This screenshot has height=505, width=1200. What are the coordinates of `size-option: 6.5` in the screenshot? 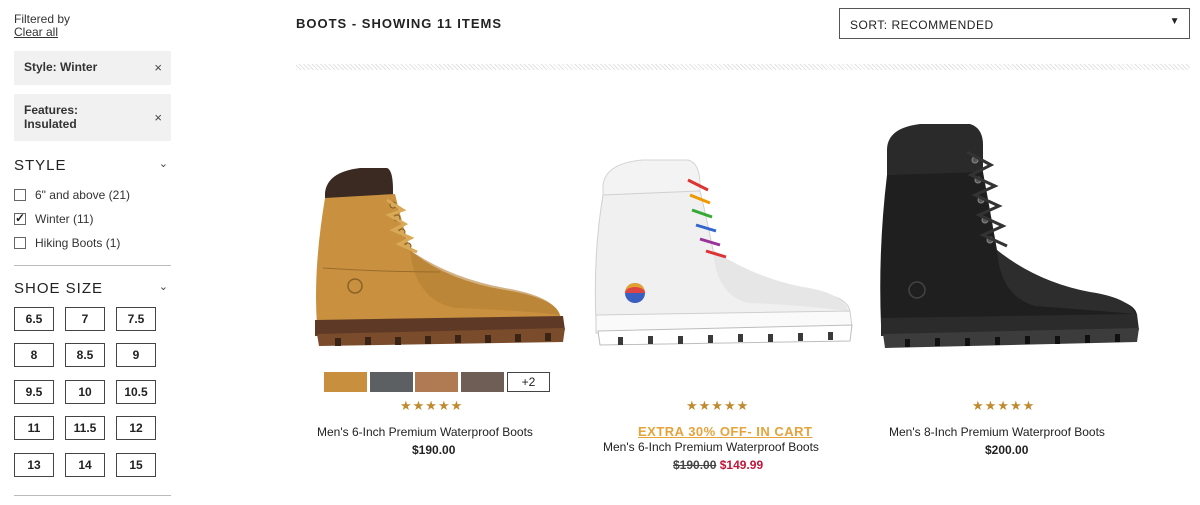 It's located at (34, 319).